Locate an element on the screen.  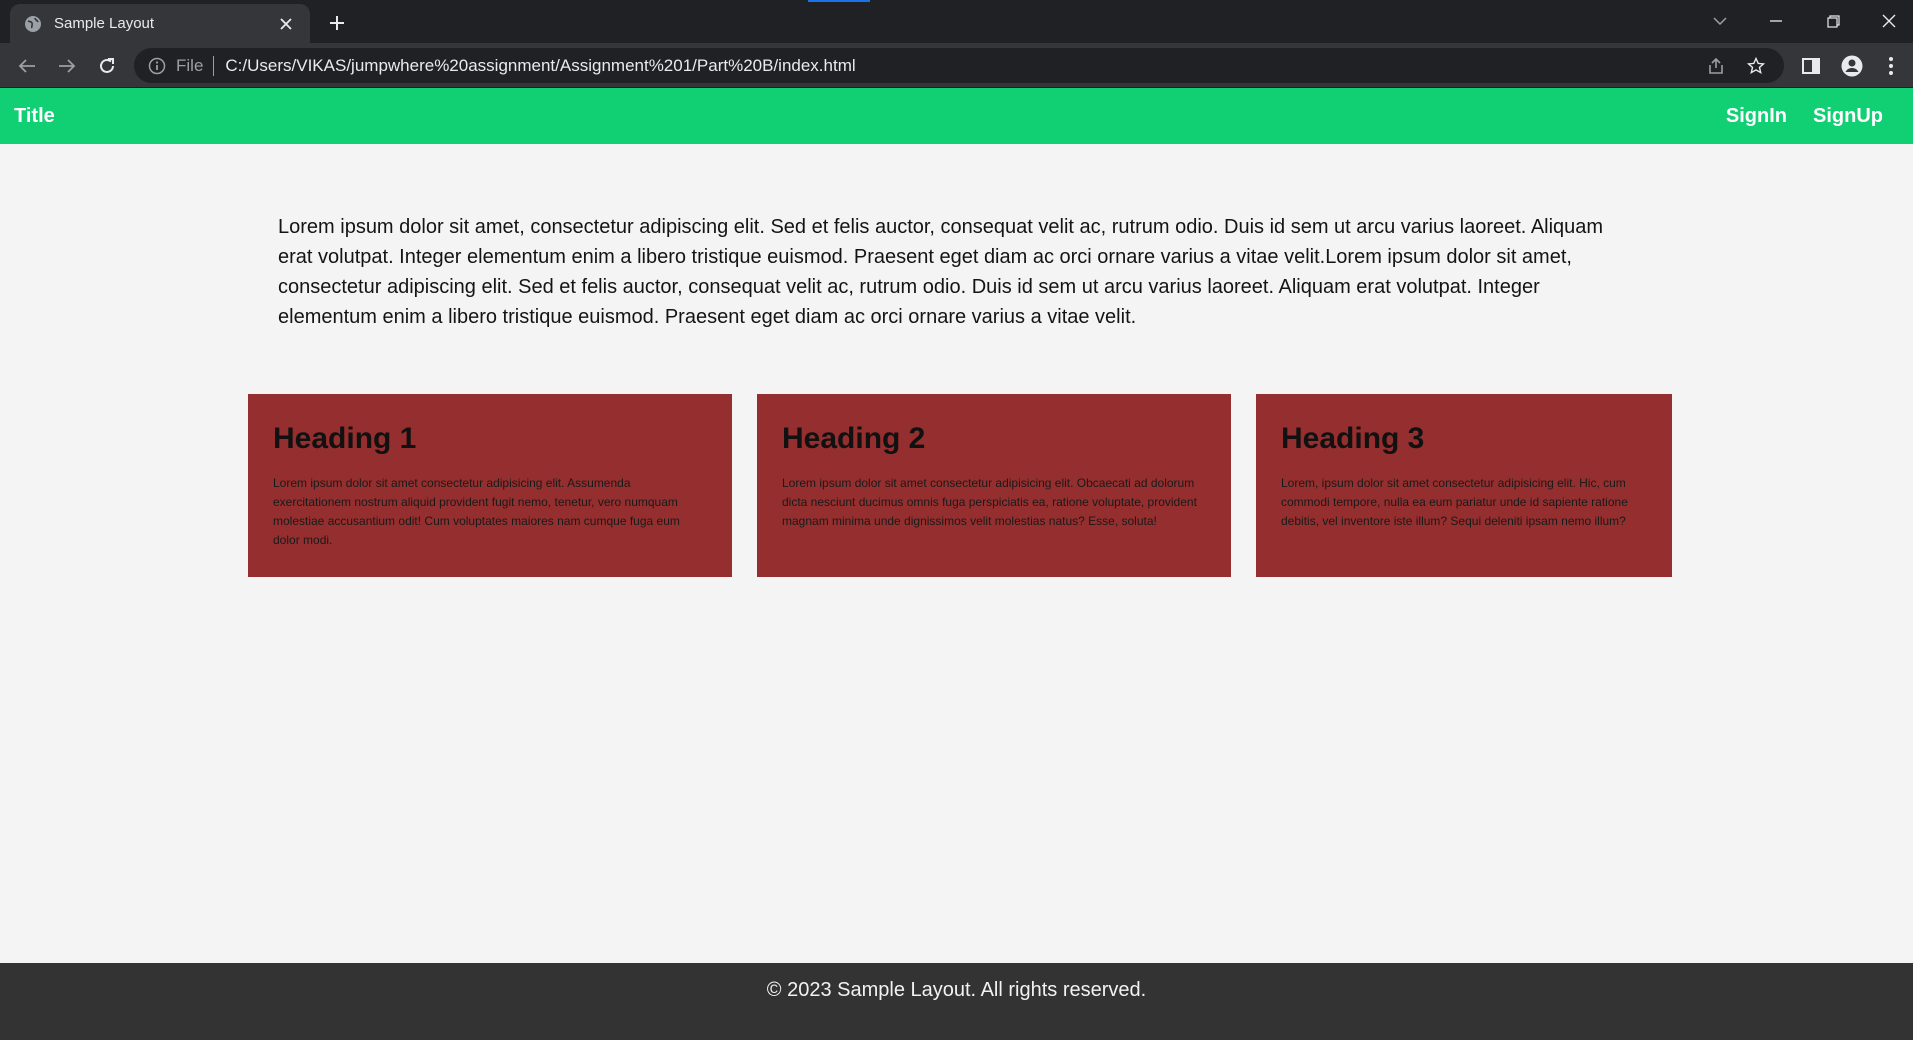
card-heading: Heading 2 is located at coordinates (854, 438).